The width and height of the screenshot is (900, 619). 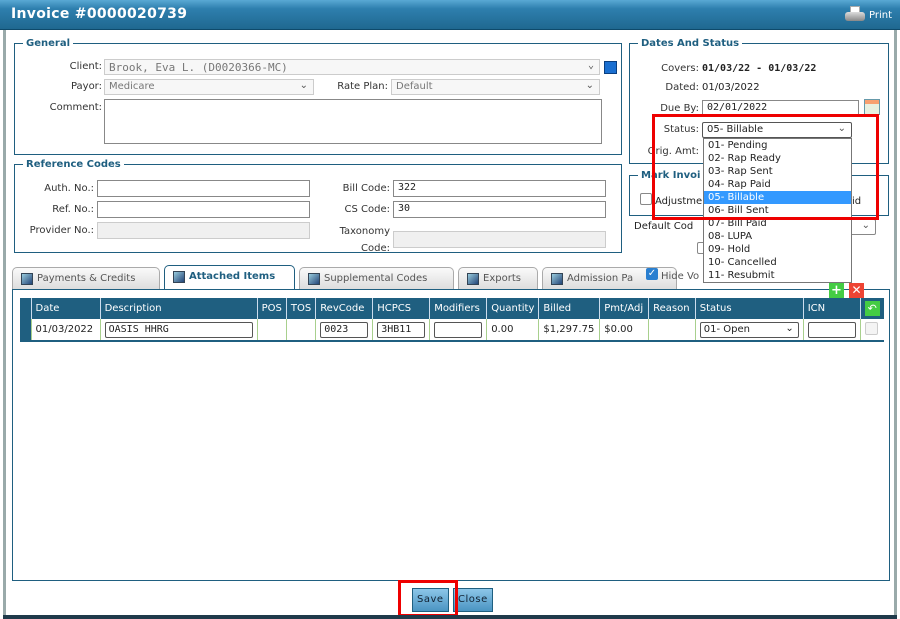 I want to click on row-status-select: 01- Open ⌄, so click(x=749, y=329).